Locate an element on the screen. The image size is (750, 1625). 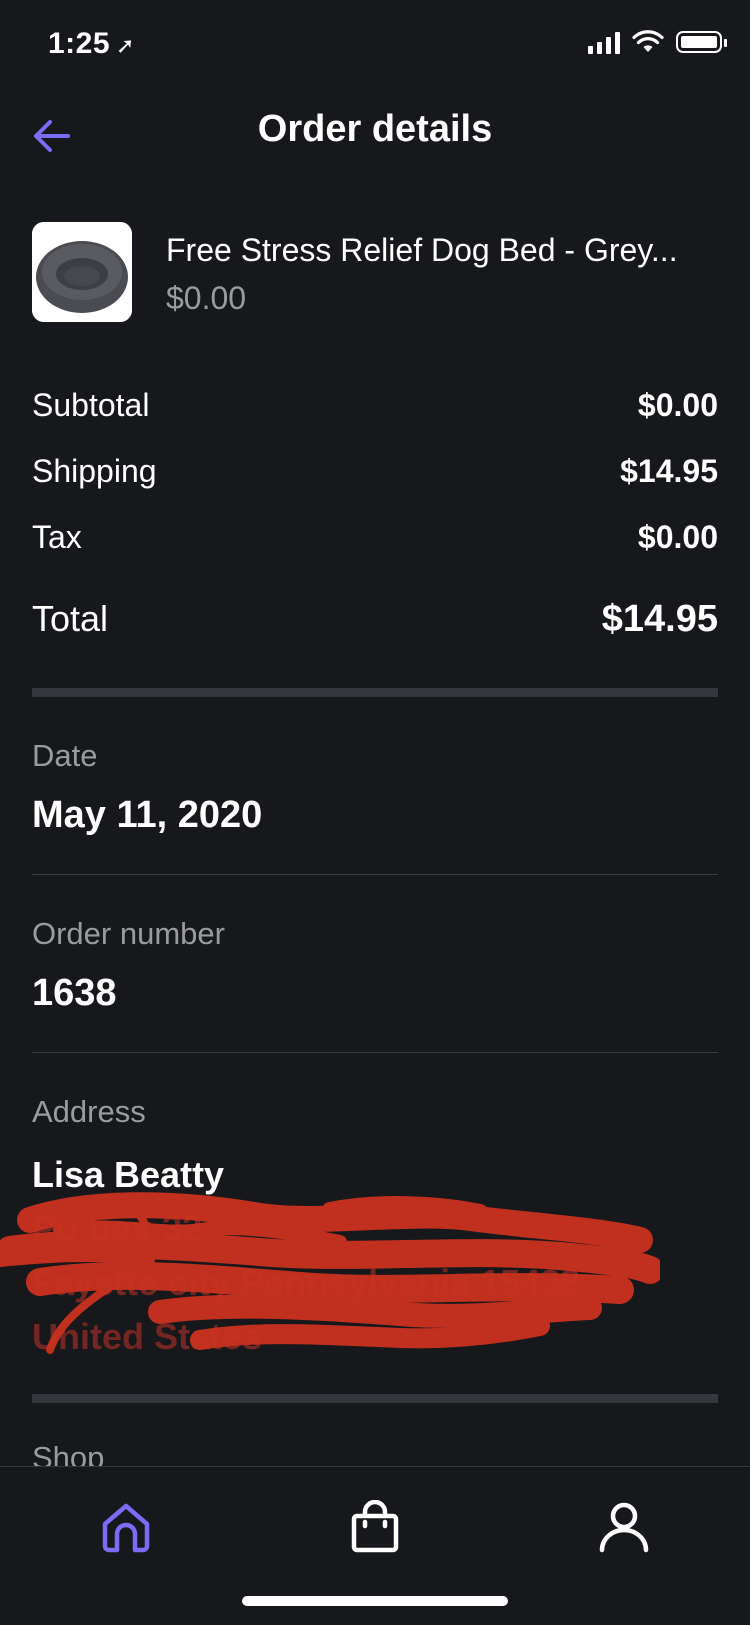
order-number-value: 1638 is located at coordinates (74, 993).